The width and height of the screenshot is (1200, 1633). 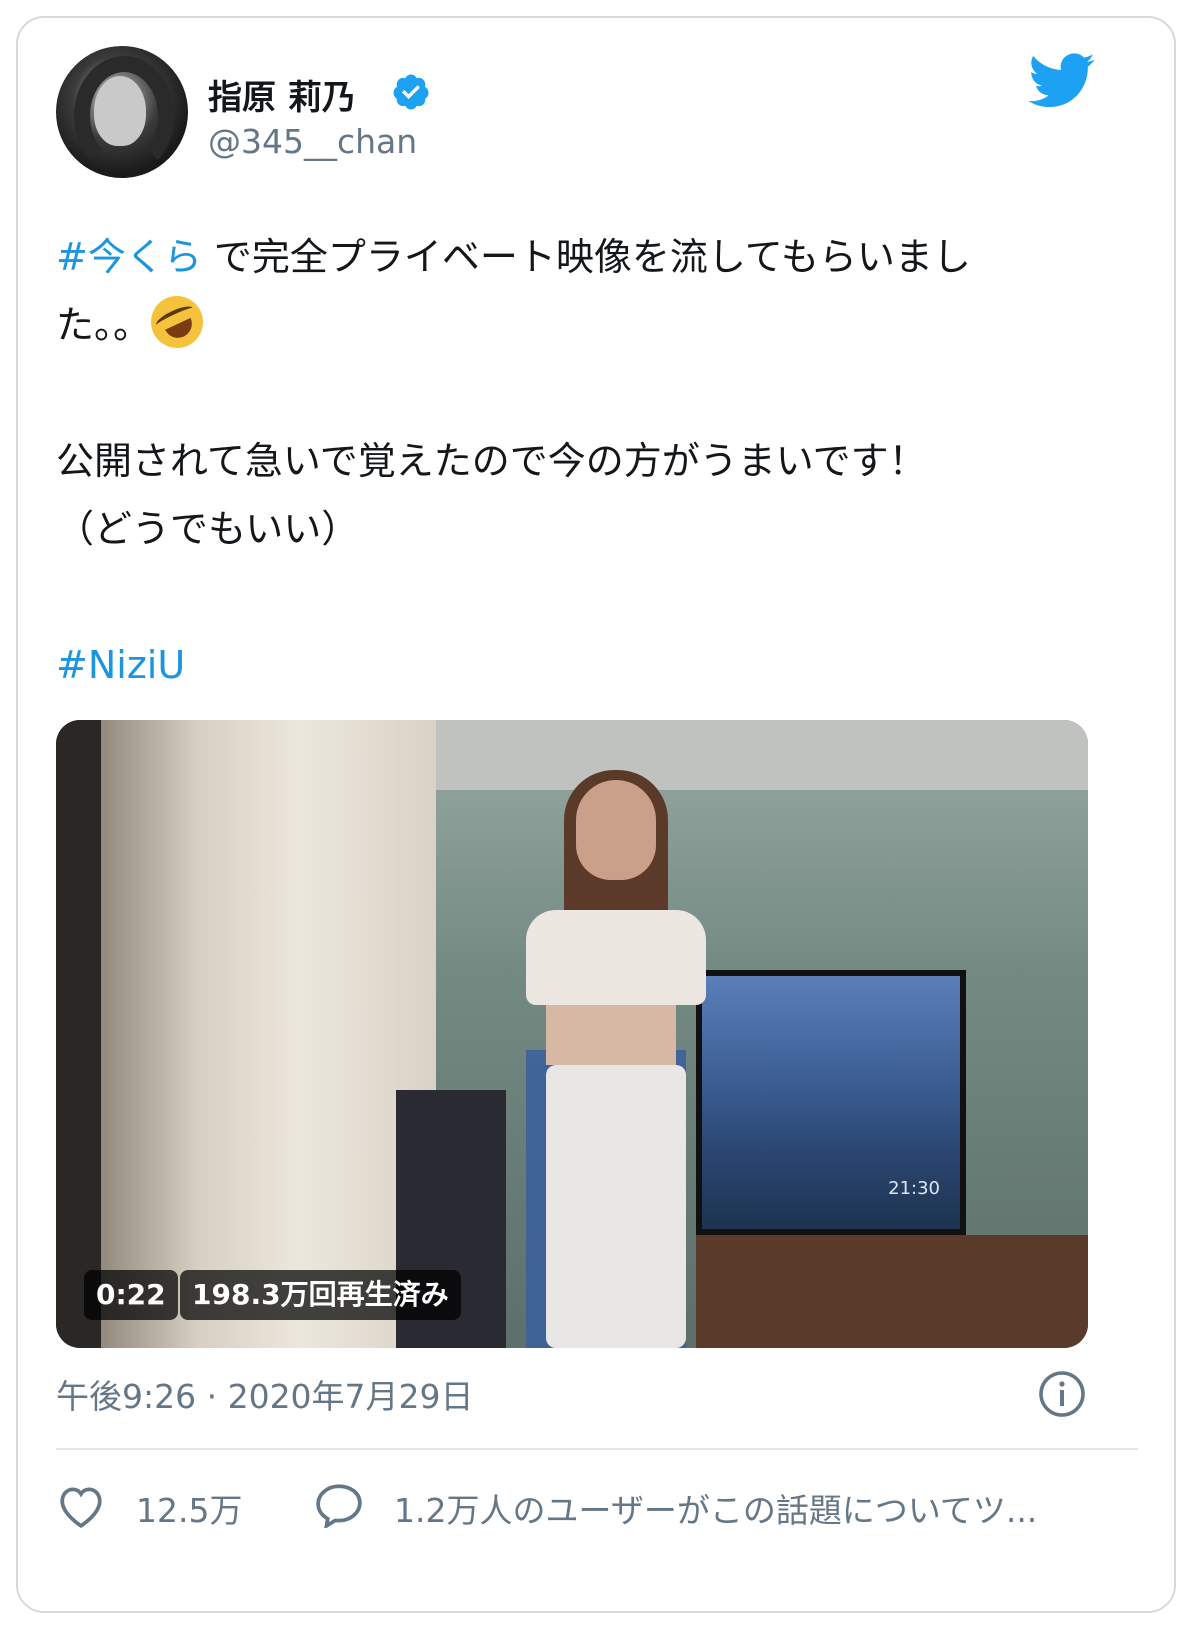 What do you see at coordinates (131, 1295) in the screenshot?
I see `video-duration: 0:22` at bounding box center [131, 1295].